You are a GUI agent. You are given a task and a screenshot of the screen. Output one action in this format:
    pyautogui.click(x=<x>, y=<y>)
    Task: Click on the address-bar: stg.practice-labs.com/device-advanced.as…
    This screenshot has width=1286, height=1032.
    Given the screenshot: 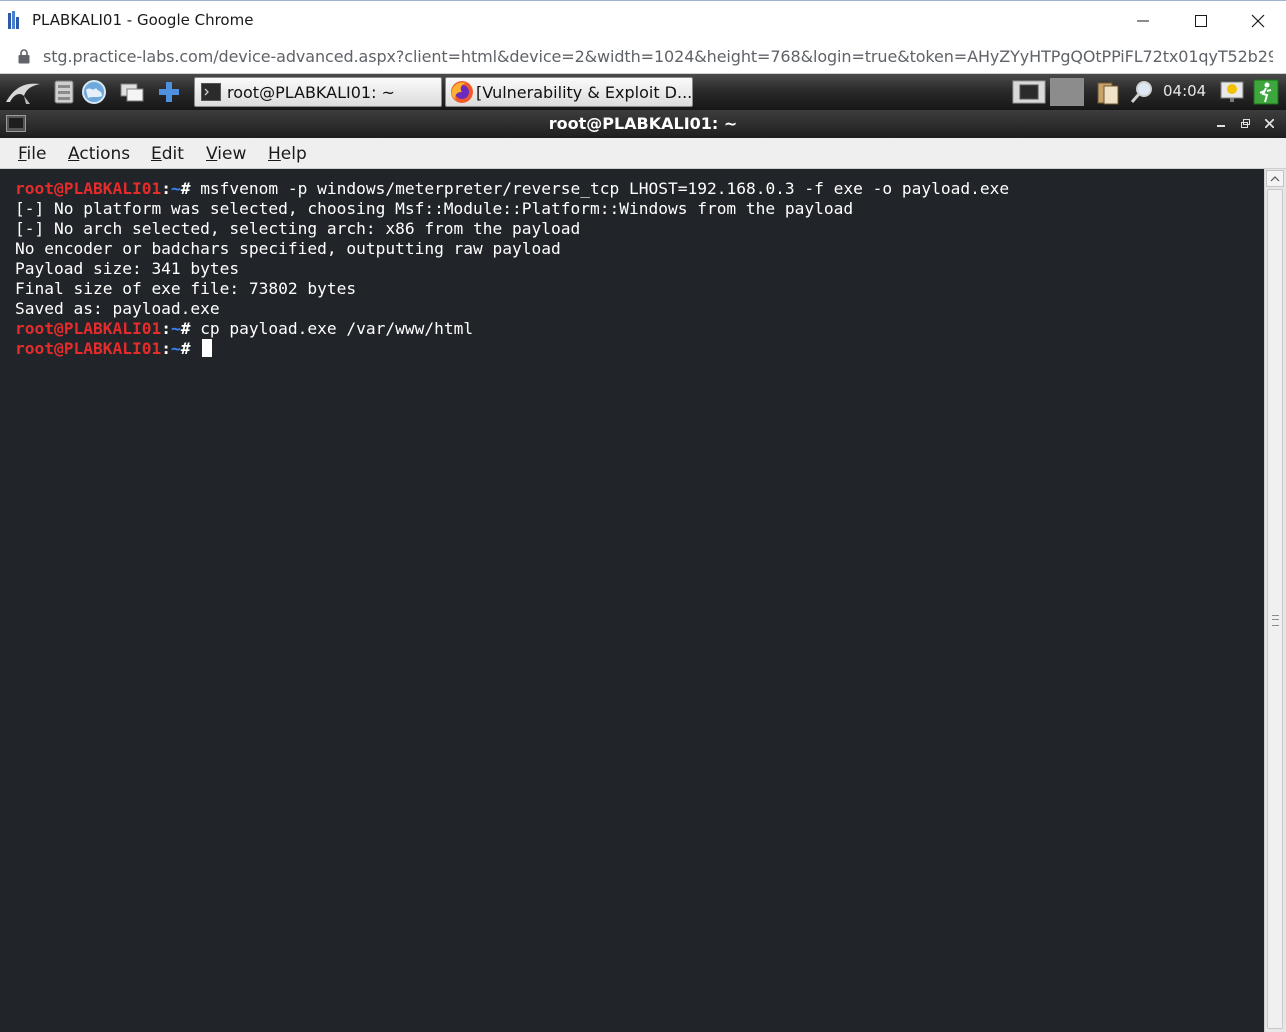 What is the action you would take?
    pyautogui.click(x=643, y=57)
    